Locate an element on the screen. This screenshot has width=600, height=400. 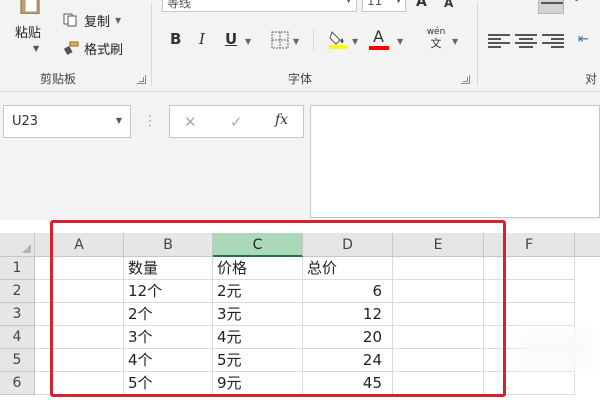
borders-icon is located at coordinates (280, 40).